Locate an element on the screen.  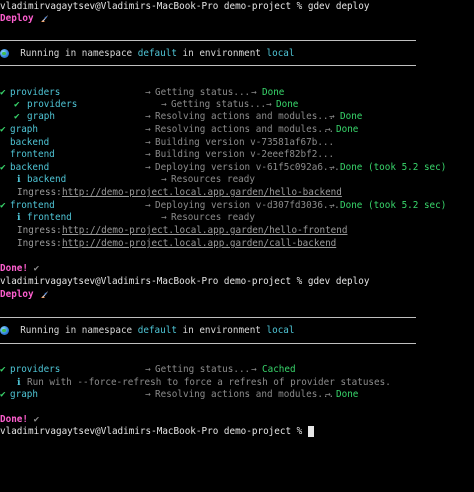
log-row: ℹ frontend → Resources ready is located at coordinates (237, 217).